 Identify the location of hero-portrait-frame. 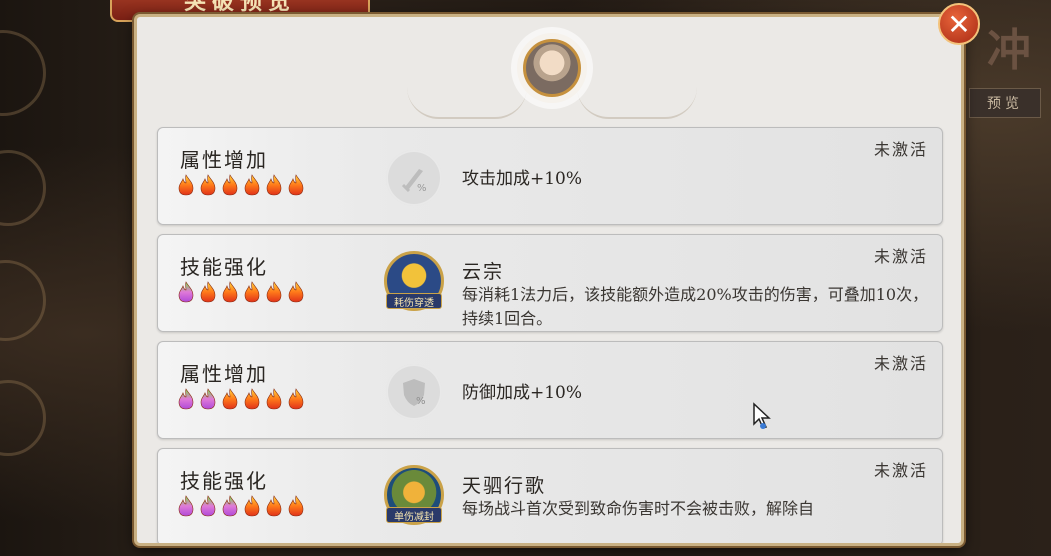
(552, 68).